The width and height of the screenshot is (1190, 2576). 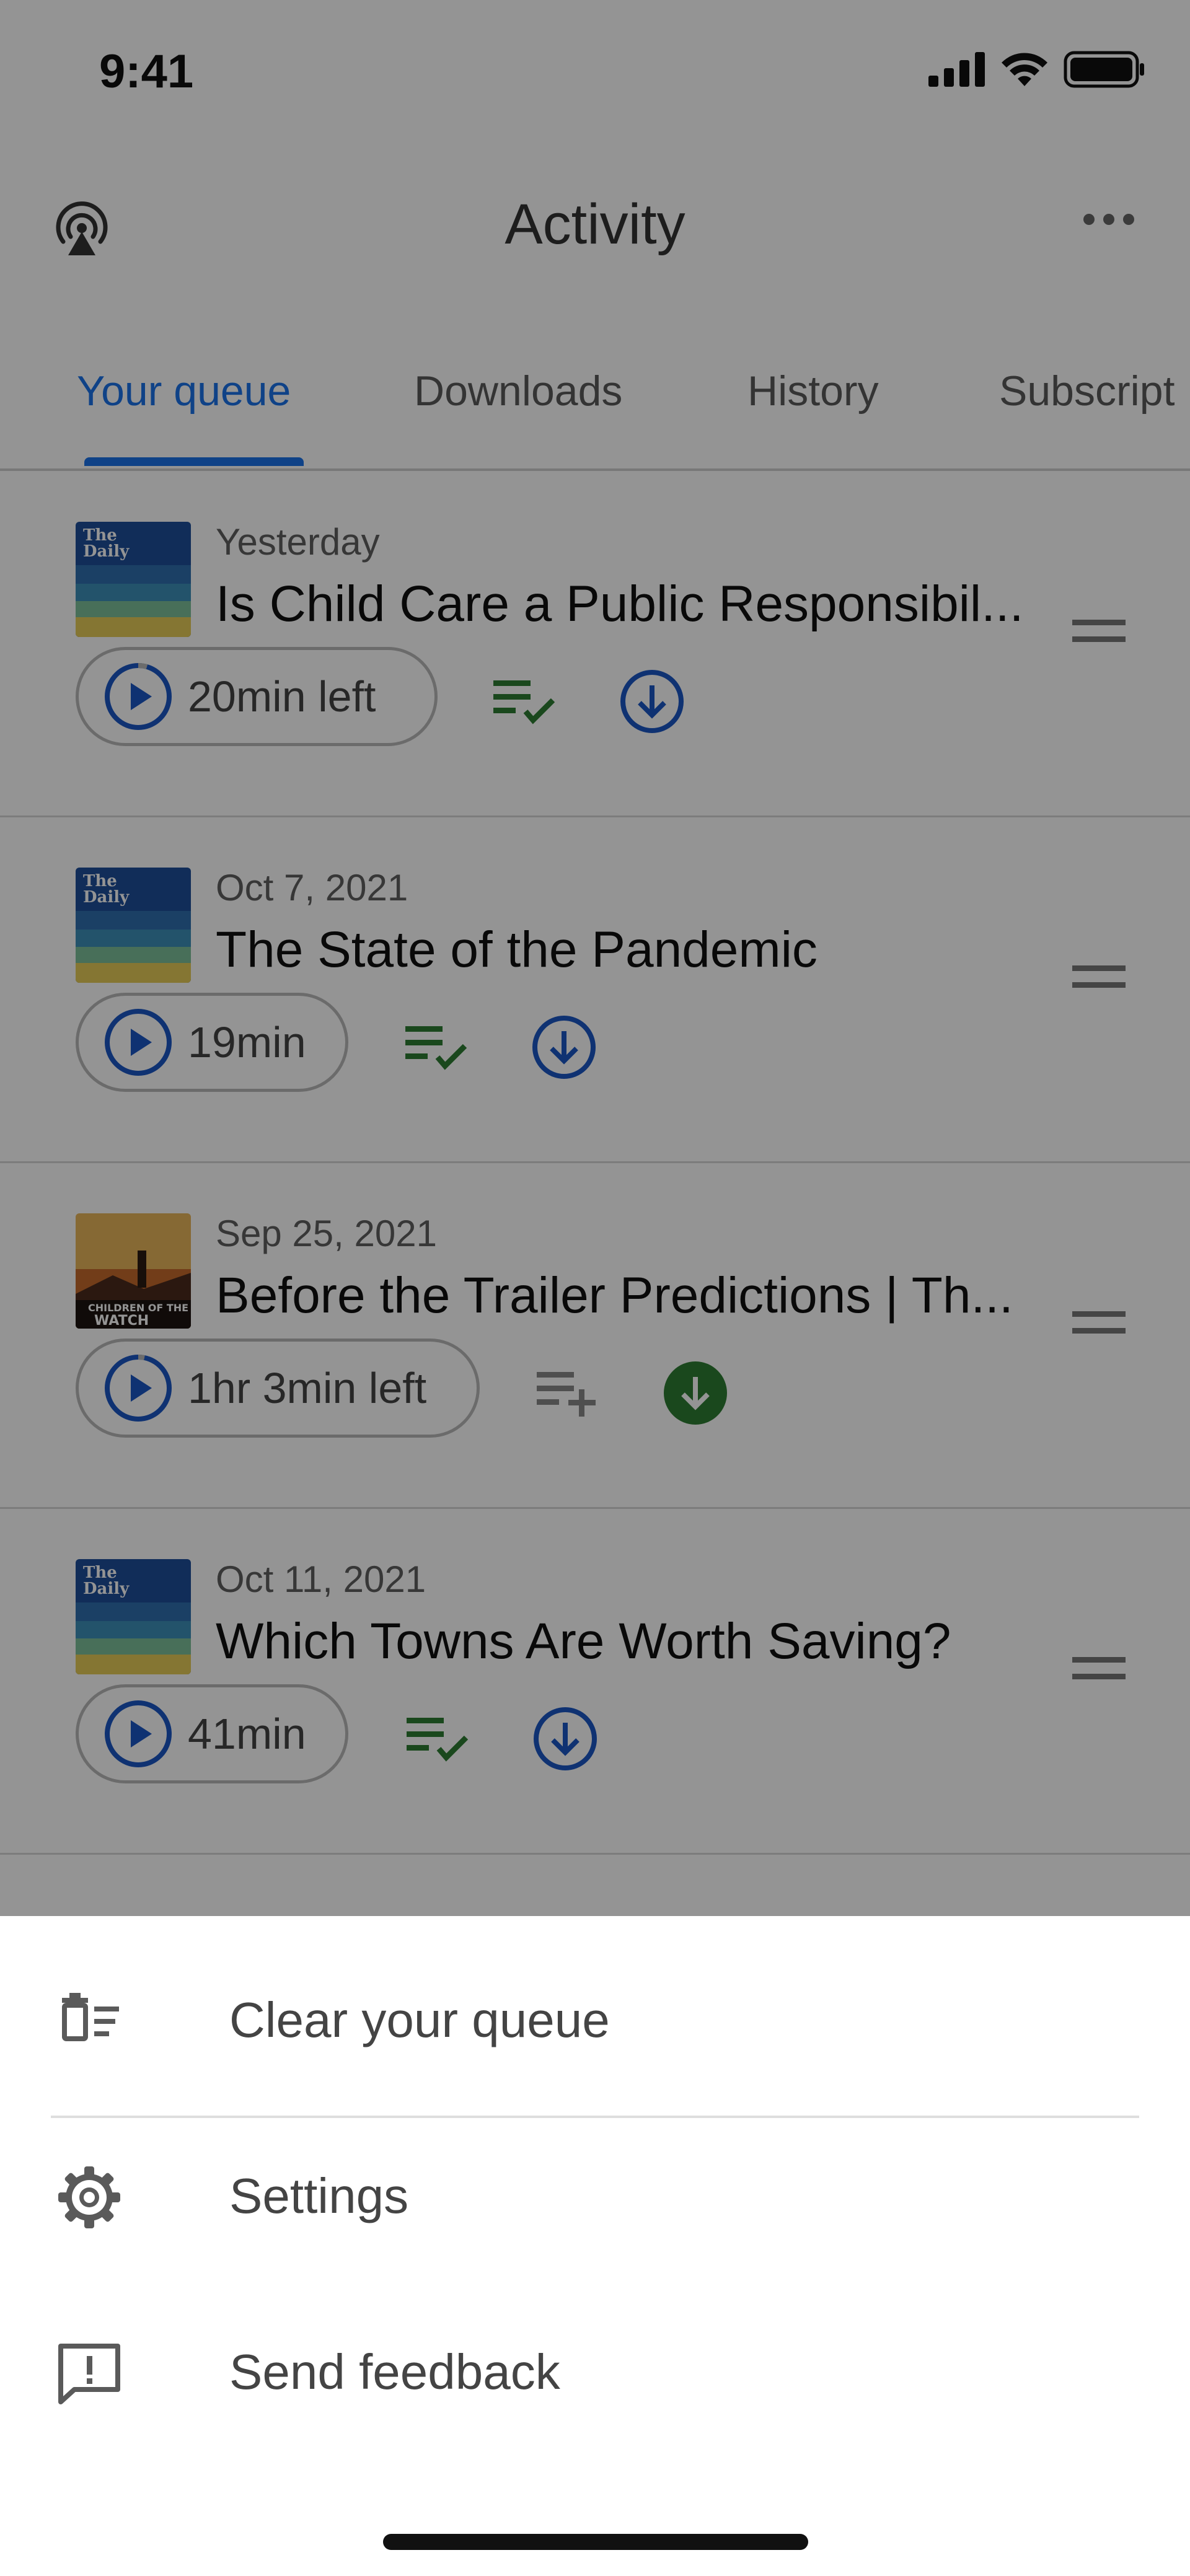 I want to click on feedback-icon, so click(x=89, y=2374).